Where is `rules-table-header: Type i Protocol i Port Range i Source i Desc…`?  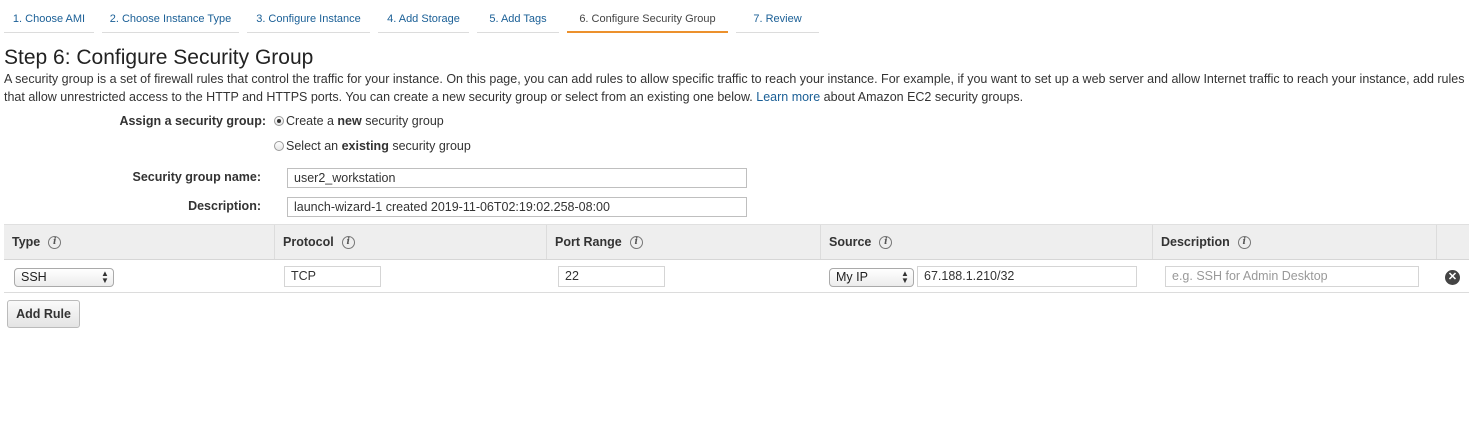 rules-table-header: Type i Protocol i Port Range i Source i Desc… is located at coordinates (736, 242).